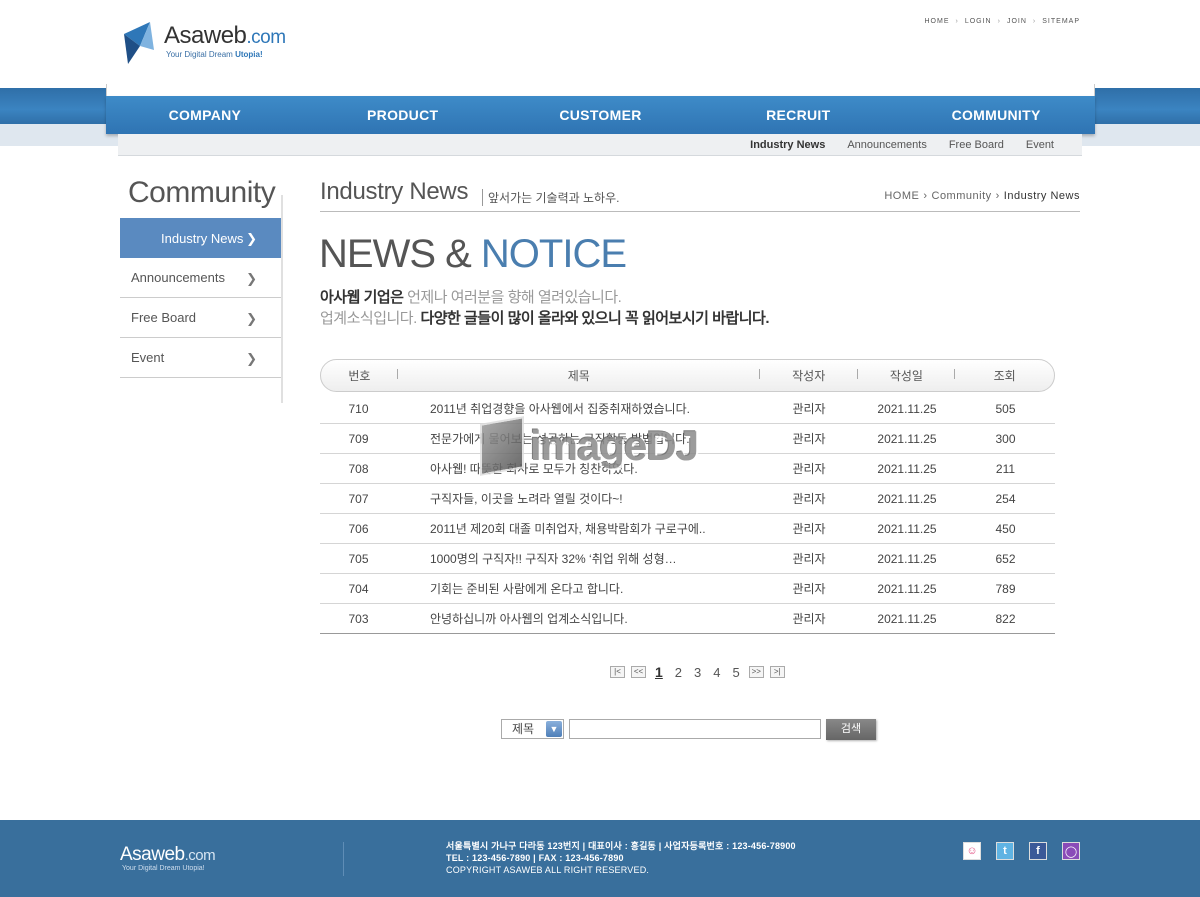 This screenshot has height=897, width=1200. What do you see at coordinates (200, 318) in the screenshot?
I see `sidebar-item-free-board: Free Board ❯` at bounding box center [200, 318].